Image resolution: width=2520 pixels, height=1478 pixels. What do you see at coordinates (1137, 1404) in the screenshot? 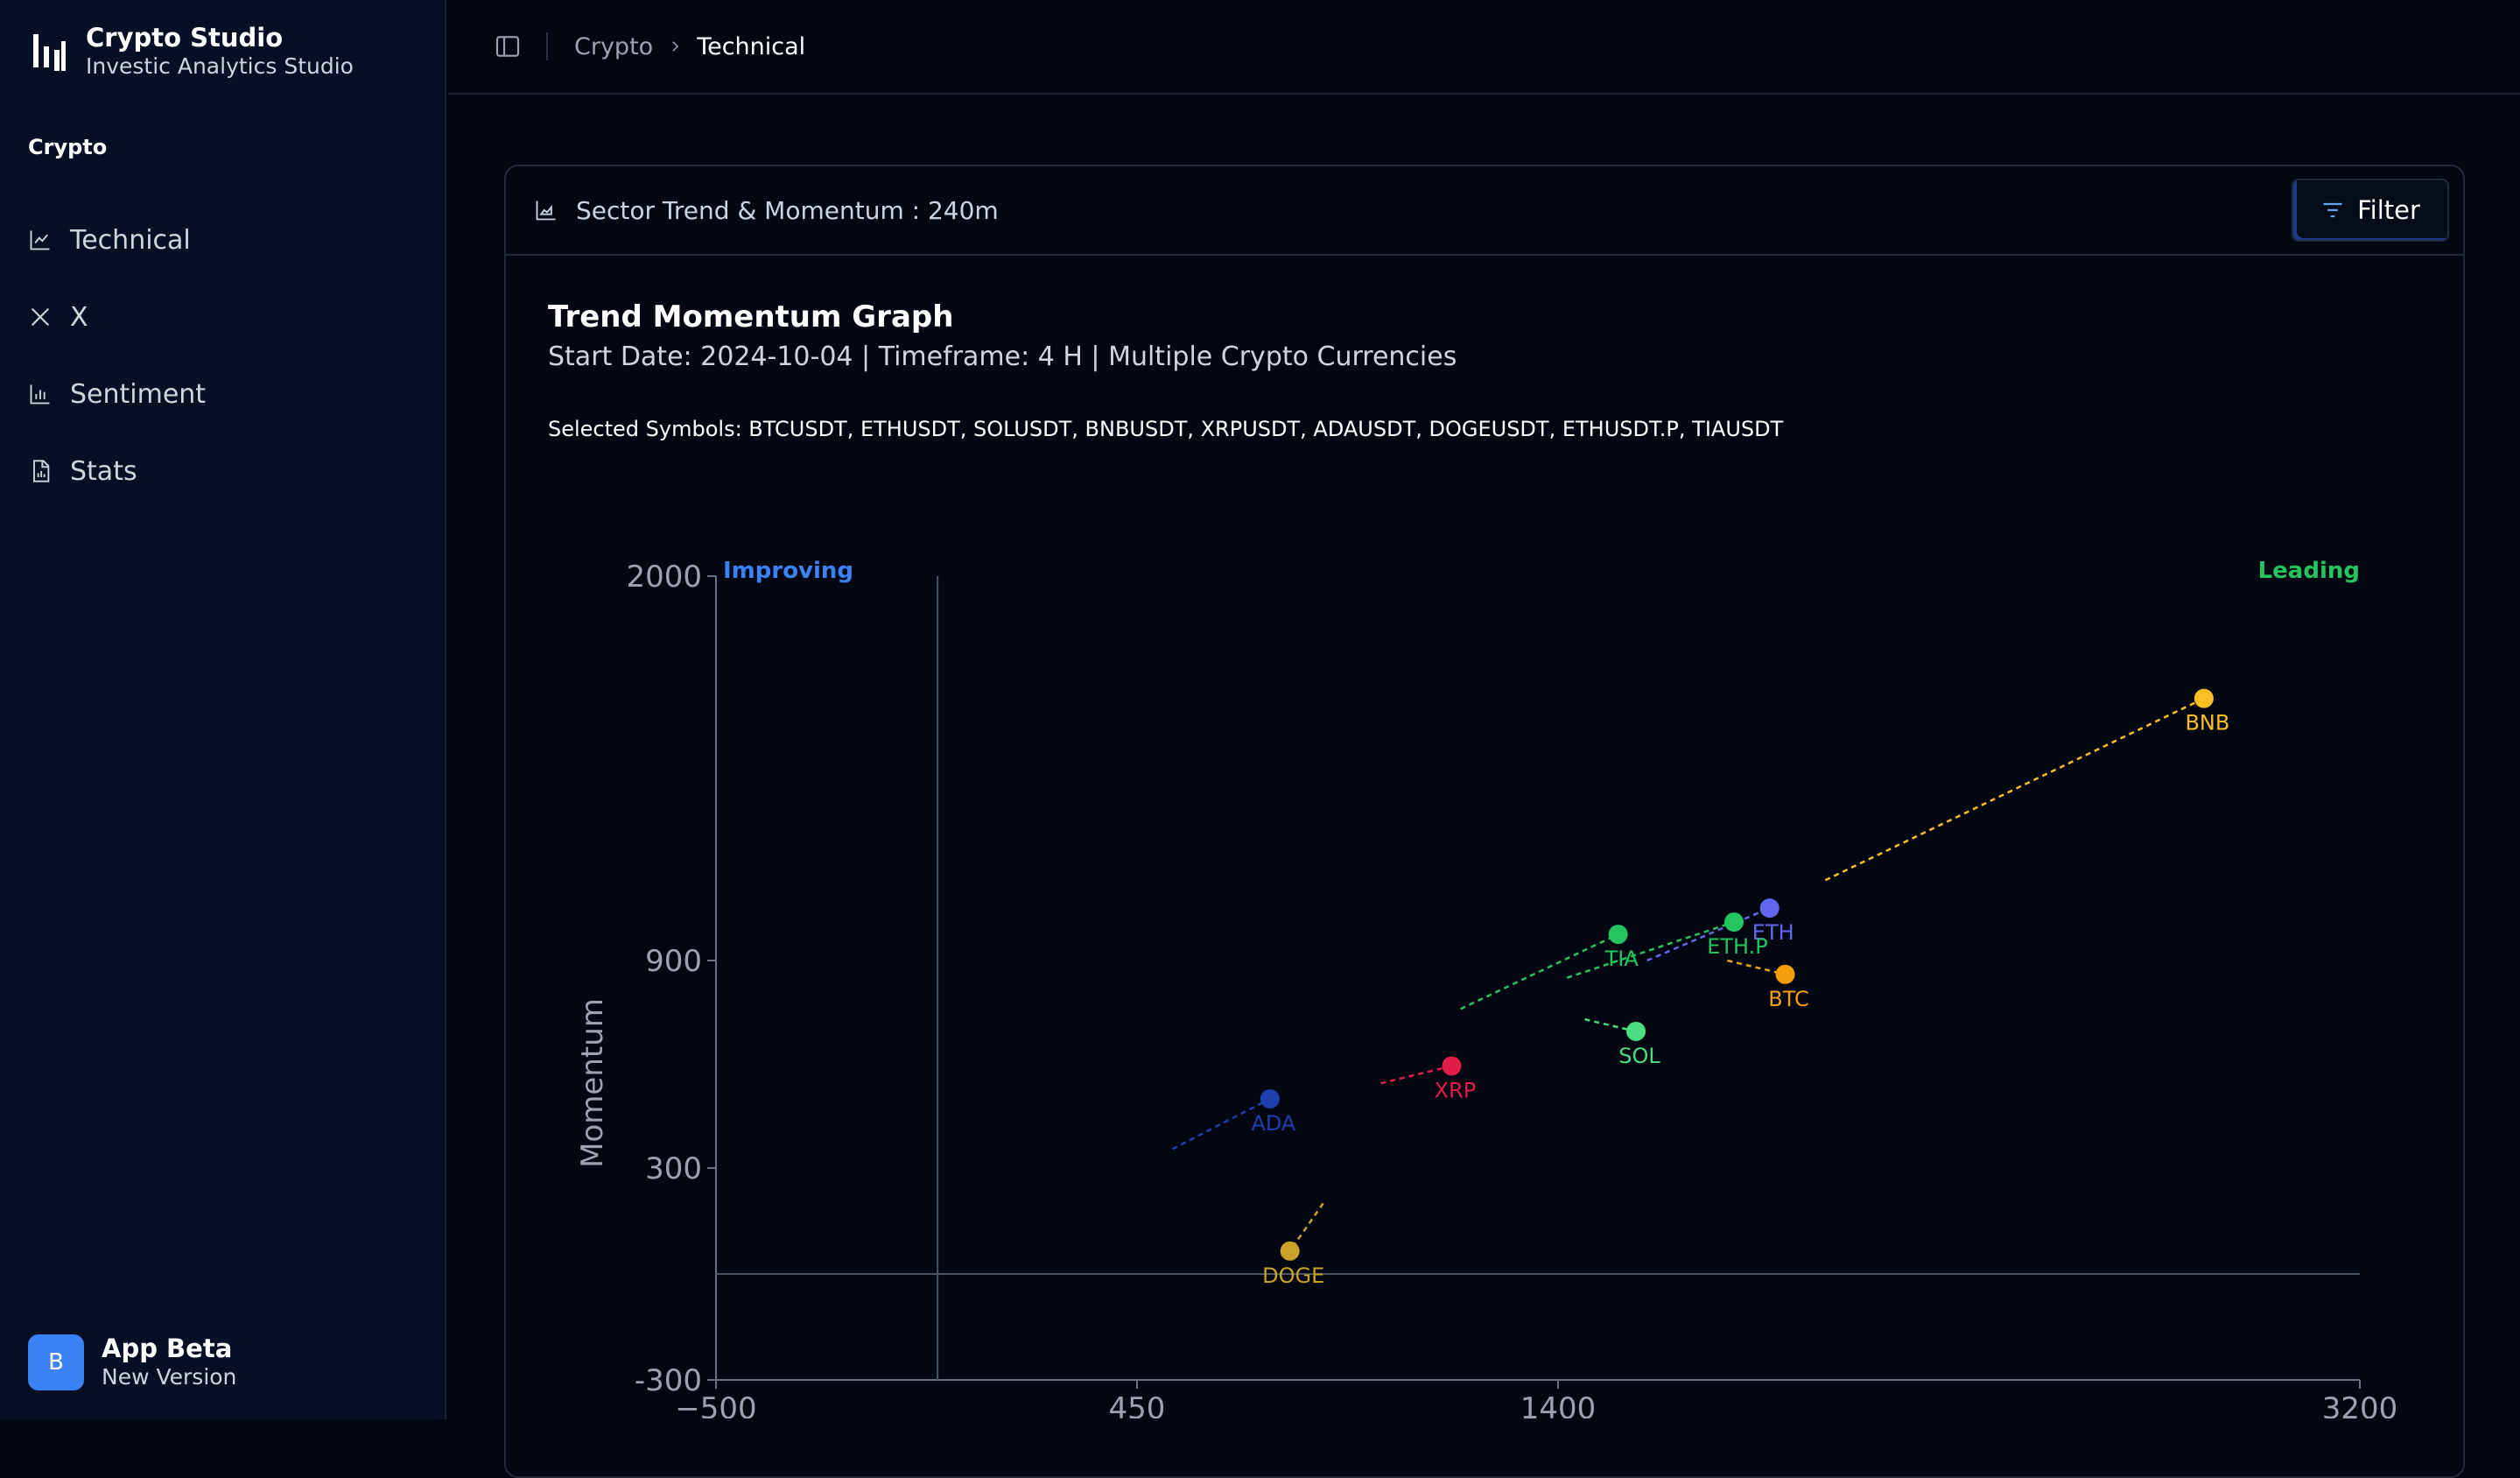
I see `x-tick-label: 450` at bounding box center [1137, 1404].